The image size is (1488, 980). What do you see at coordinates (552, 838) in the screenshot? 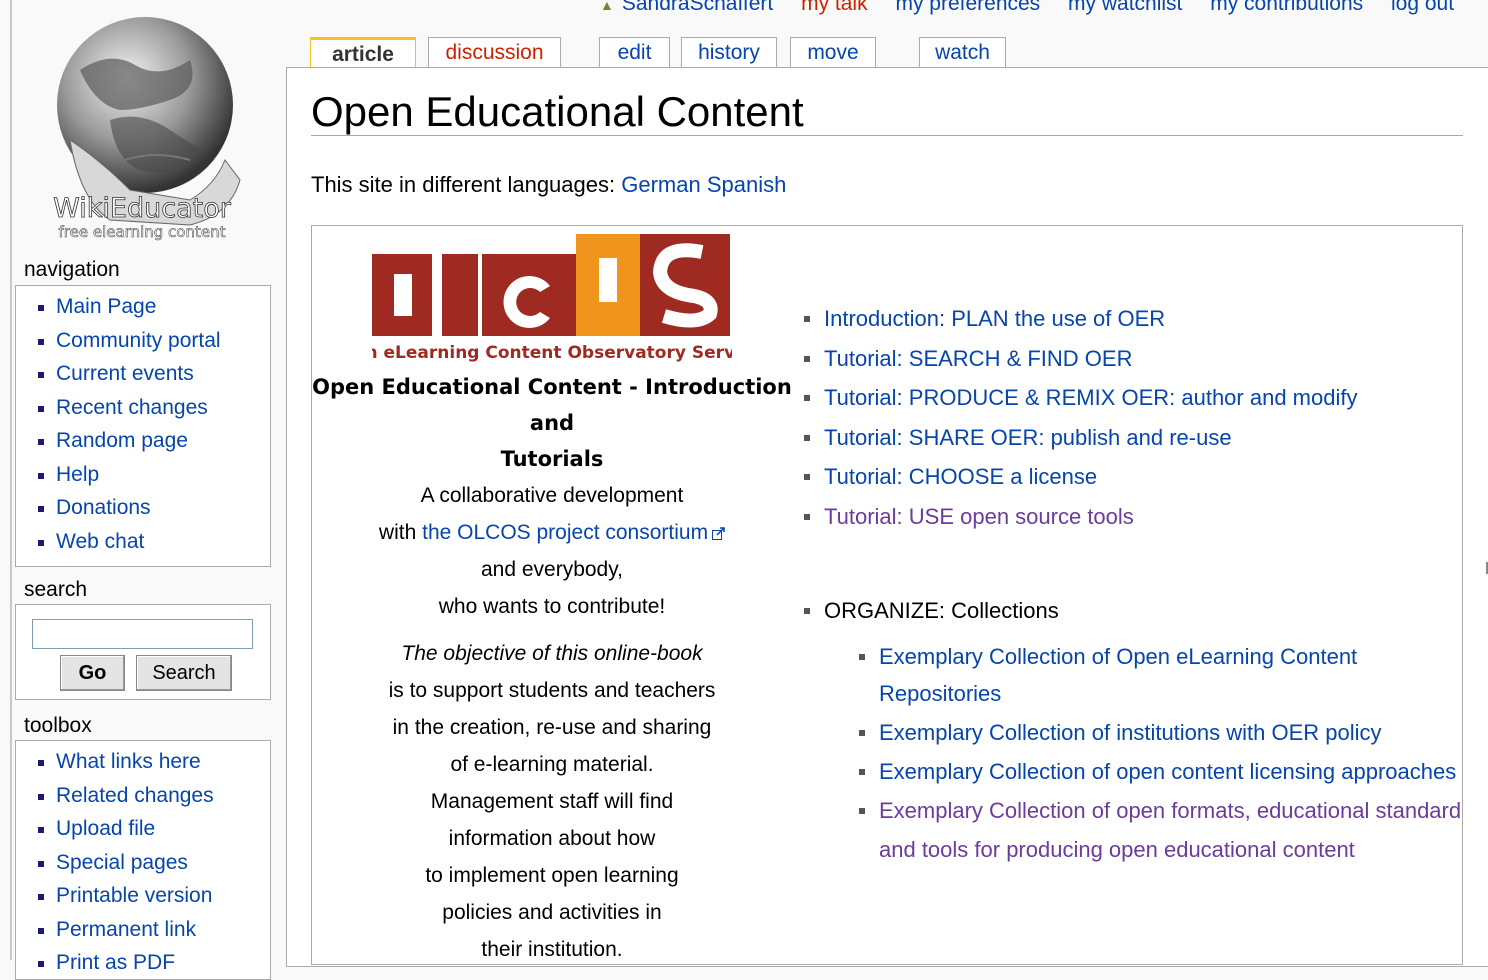
I see `objective-text-line: information about how` at bounding box center [552, 838].